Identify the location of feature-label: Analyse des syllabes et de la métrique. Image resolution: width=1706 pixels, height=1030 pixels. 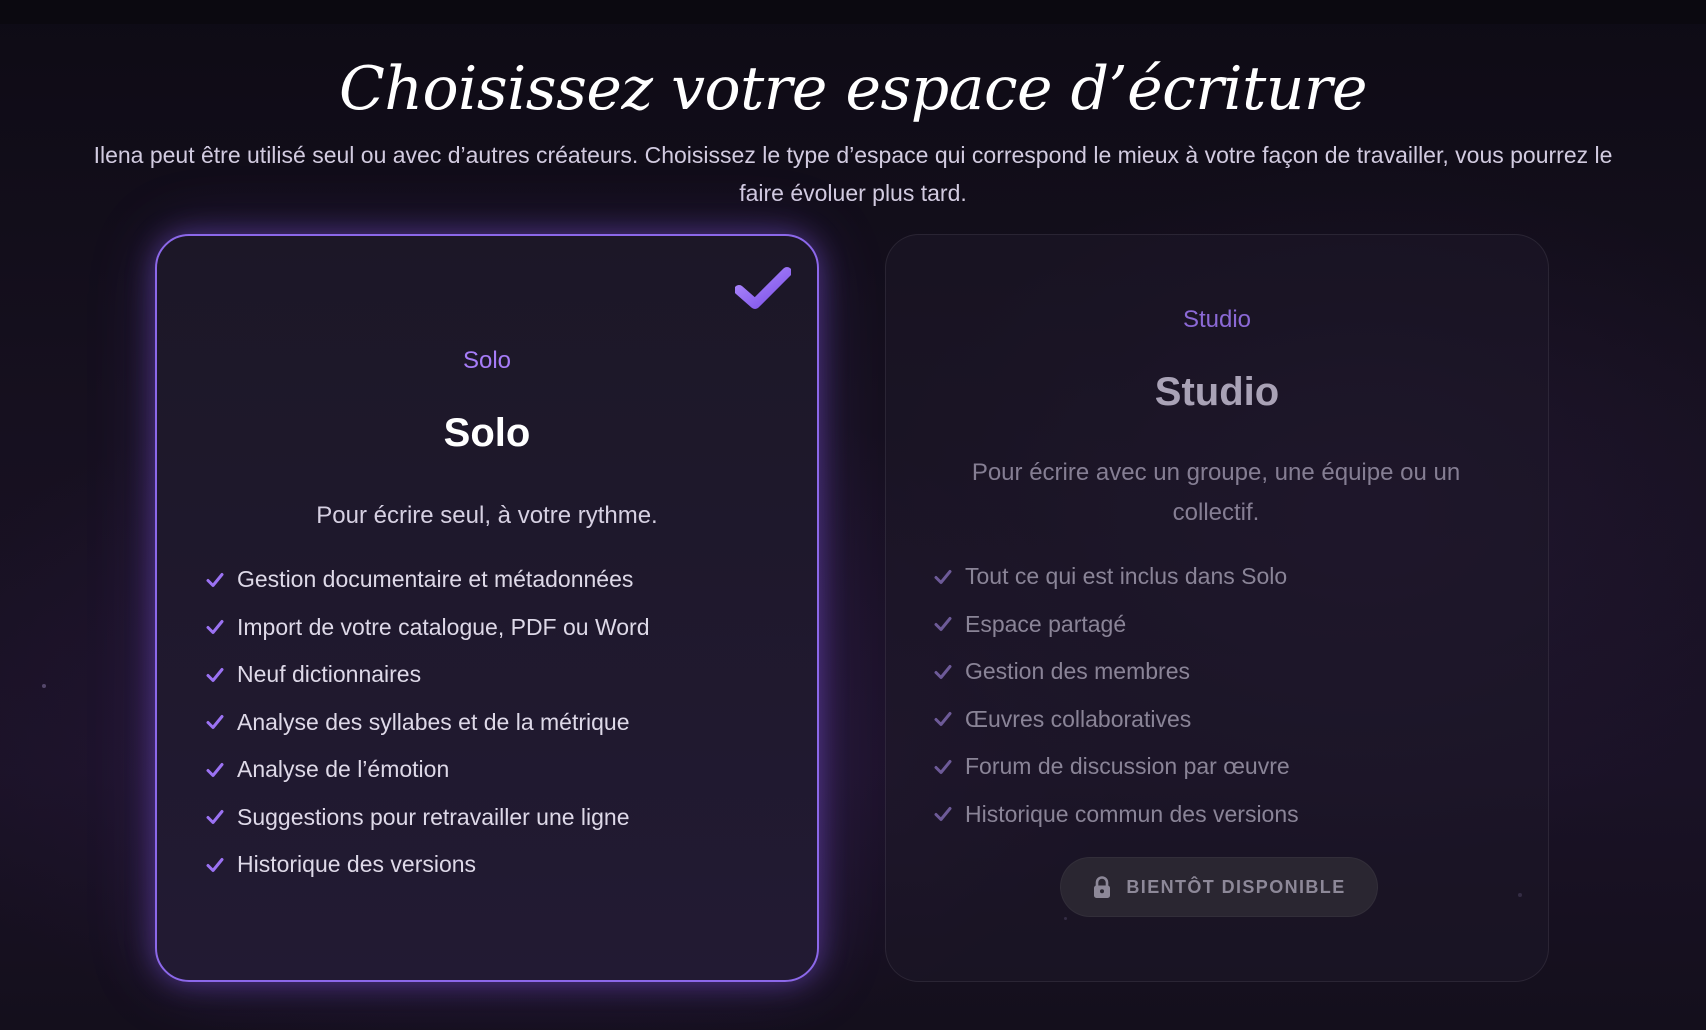
(433, 721).